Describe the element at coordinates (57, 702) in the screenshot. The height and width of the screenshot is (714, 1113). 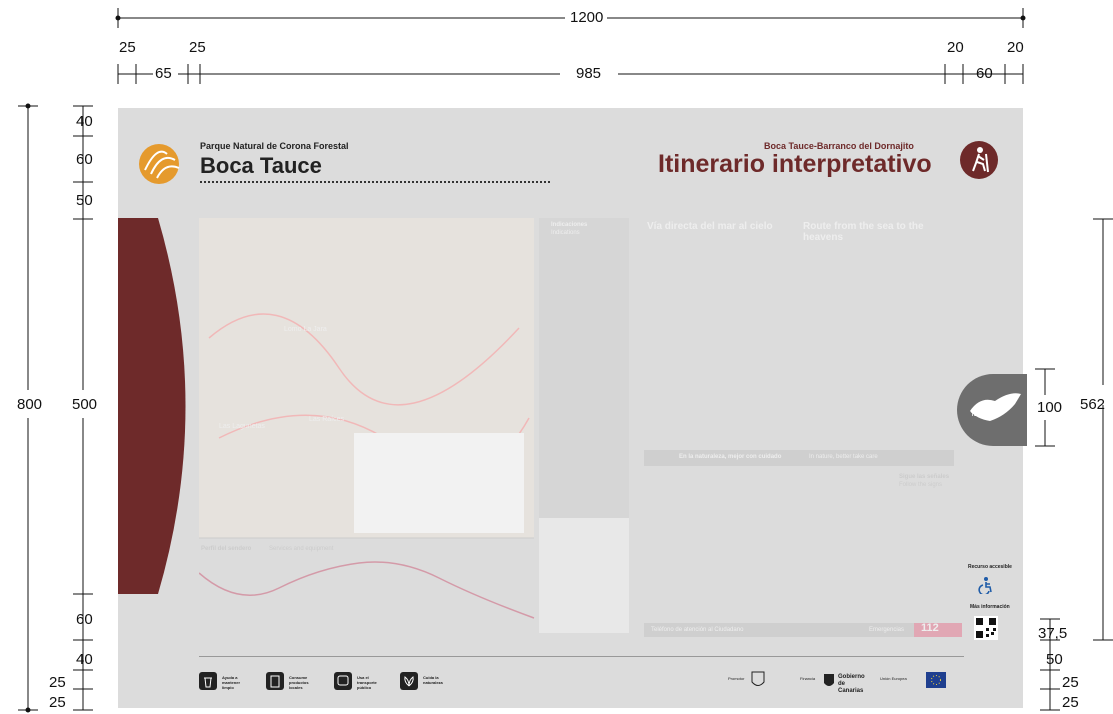
I see `dim-left-25b: 25` at that location.